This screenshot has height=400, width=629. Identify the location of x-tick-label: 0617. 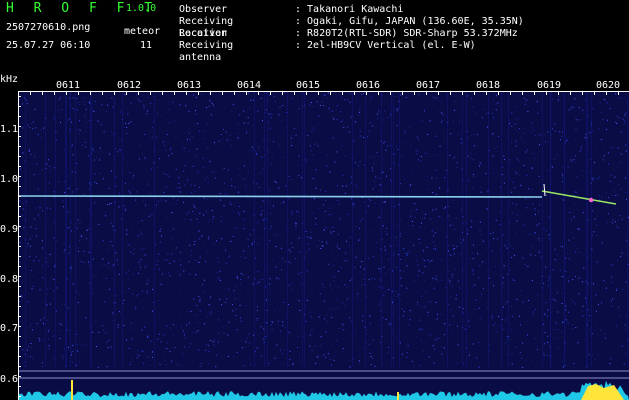
(428, 85).